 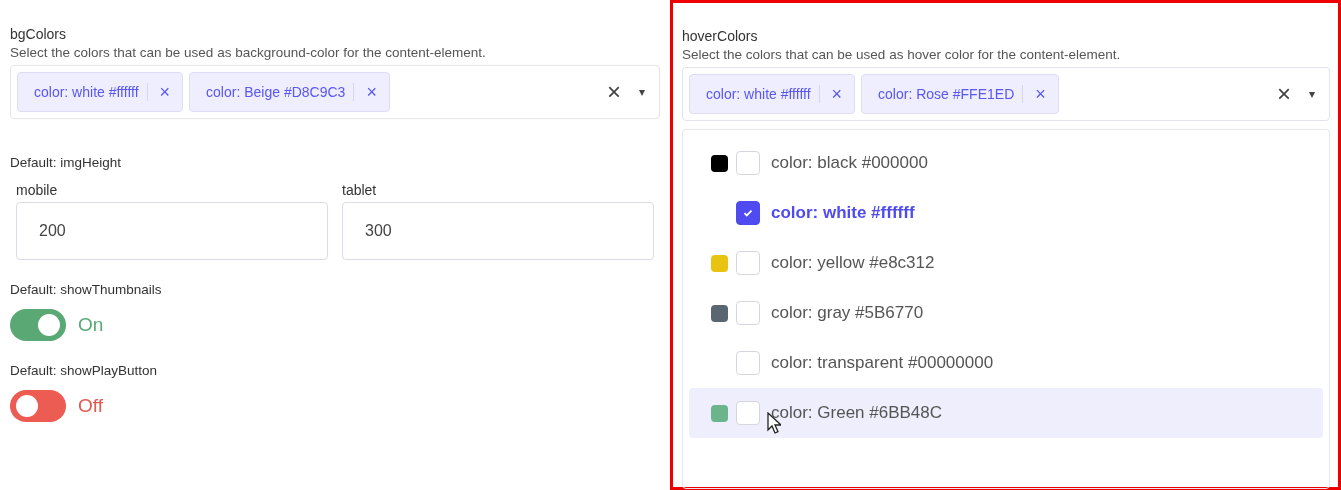 What do you see at coordinates (172, 231) in the screenshot?
I see `number-input: 200` at bounding box center [172, 231].